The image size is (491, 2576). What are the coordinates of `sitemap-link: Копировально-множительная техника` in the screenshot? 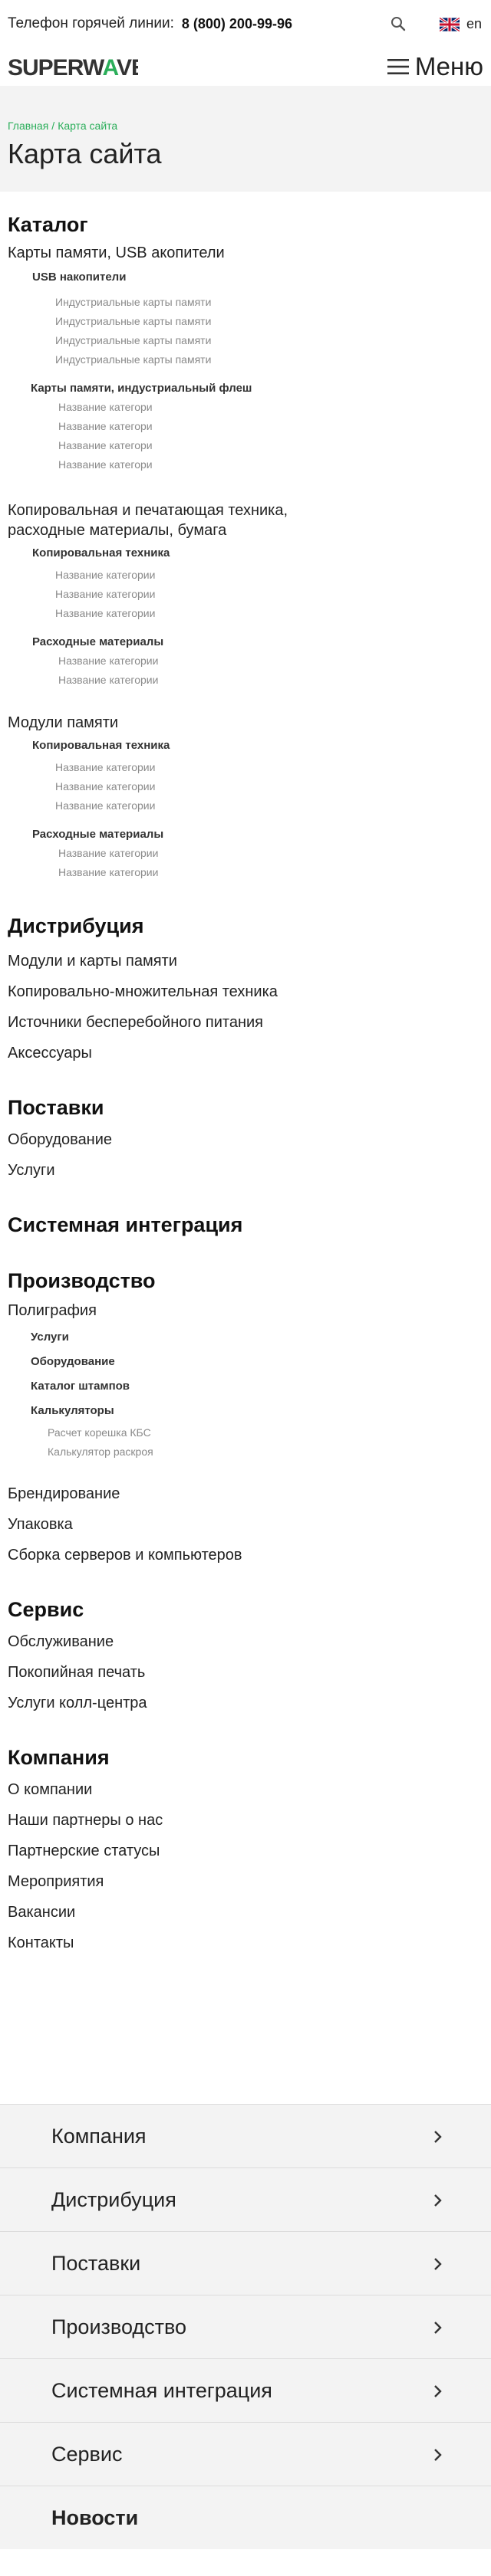 It's located at (245, 991).